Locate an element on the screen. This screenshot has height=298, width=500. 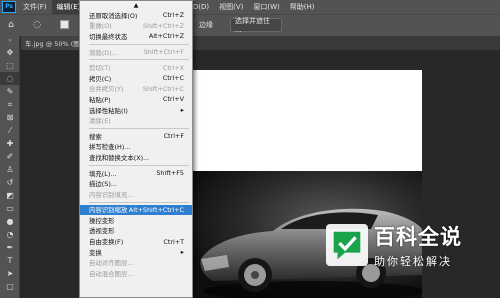
edit-menu-item-shortcut: Shift+Ctrl+Z is located at coordinates (163, 25).